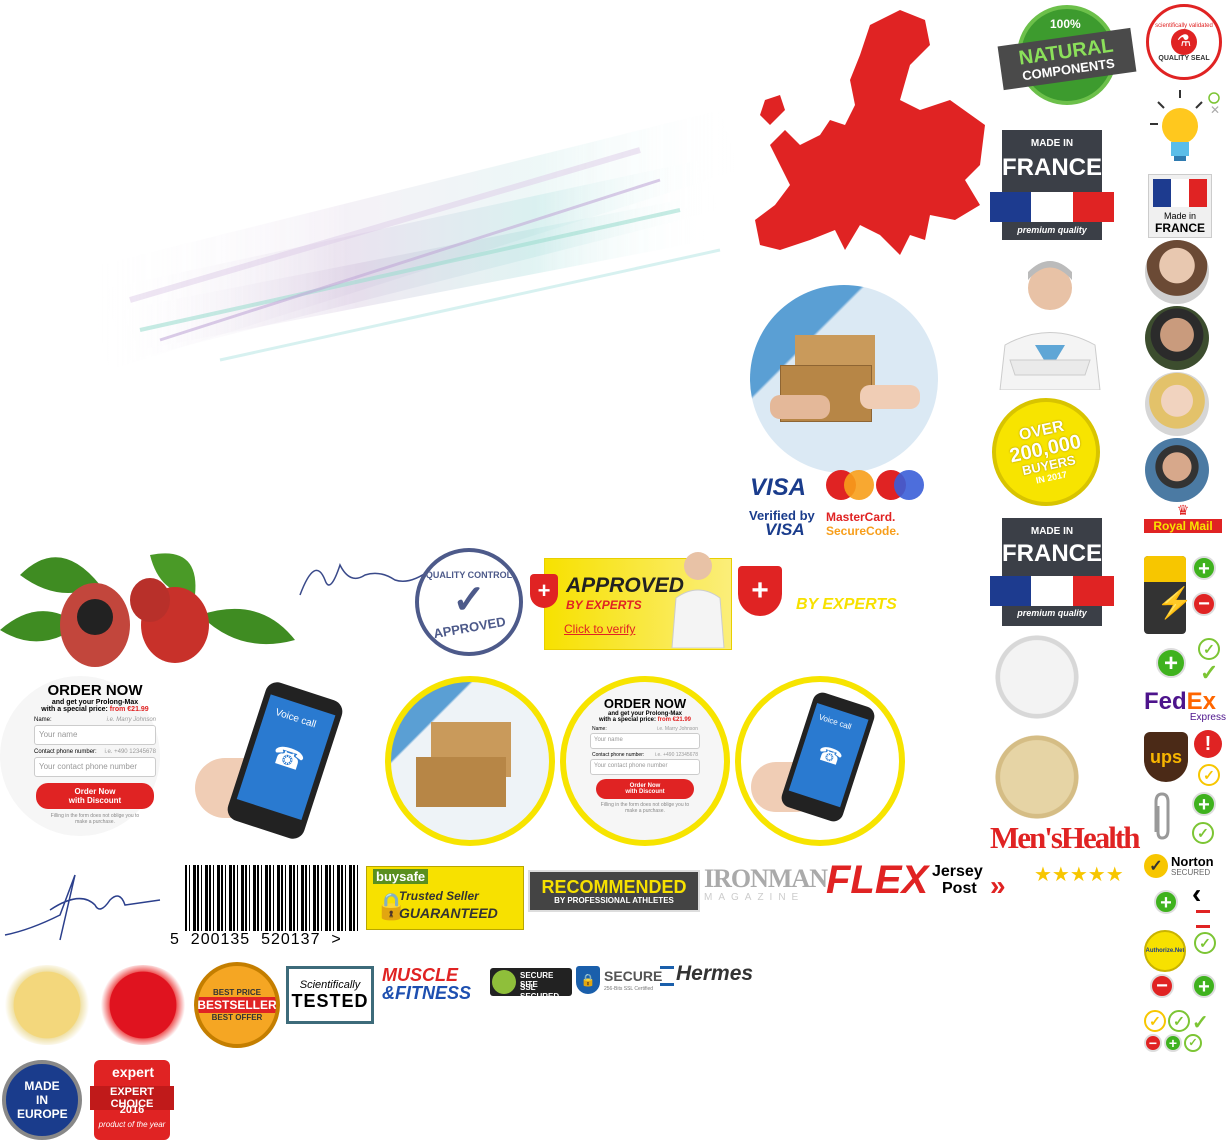 The width and height of the screenshot is (1226, 1142). What do you see at coordinates (330, 1000) in the screenshot?
I see `tested-label: TESTED` at bounding box center [330, 1000].